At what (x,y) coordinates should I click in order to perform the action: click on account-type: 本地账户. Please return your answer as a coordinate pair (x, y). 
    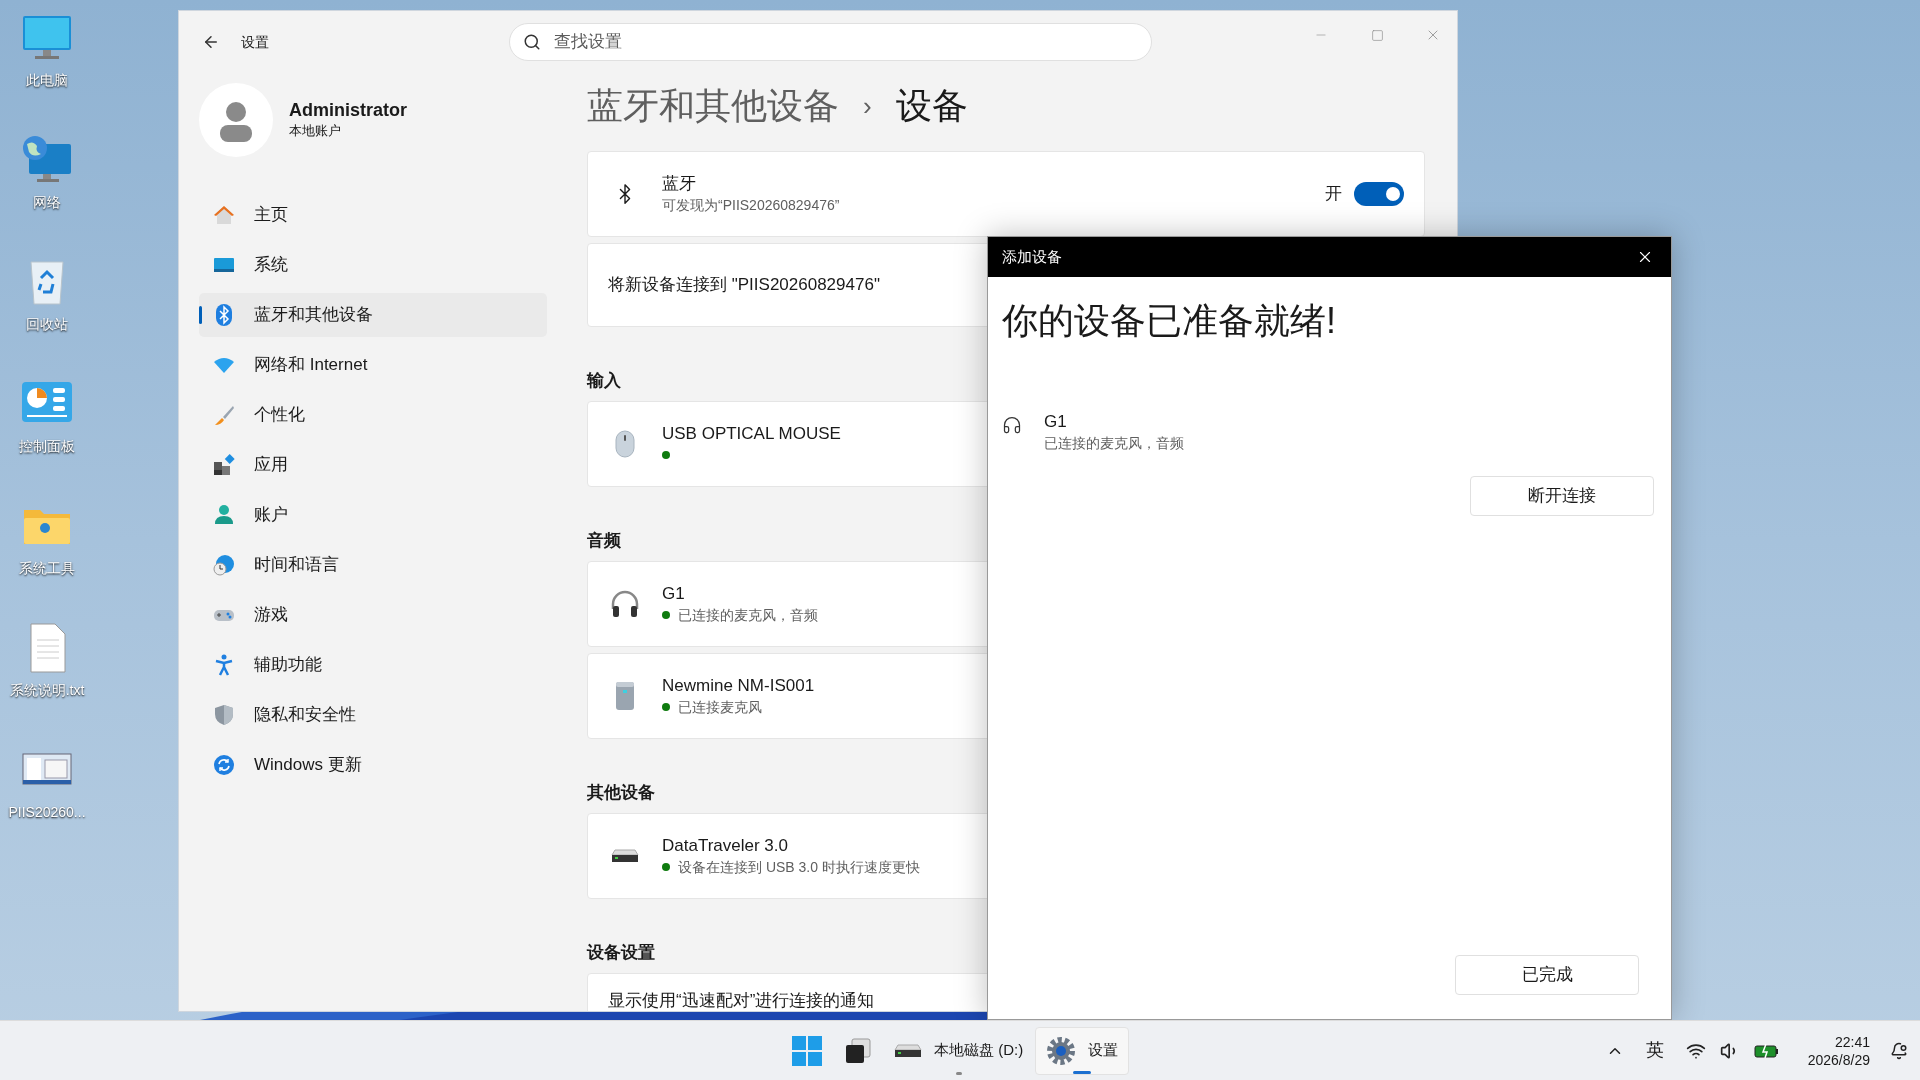
    Looking at the image, I should click on (315, 131).